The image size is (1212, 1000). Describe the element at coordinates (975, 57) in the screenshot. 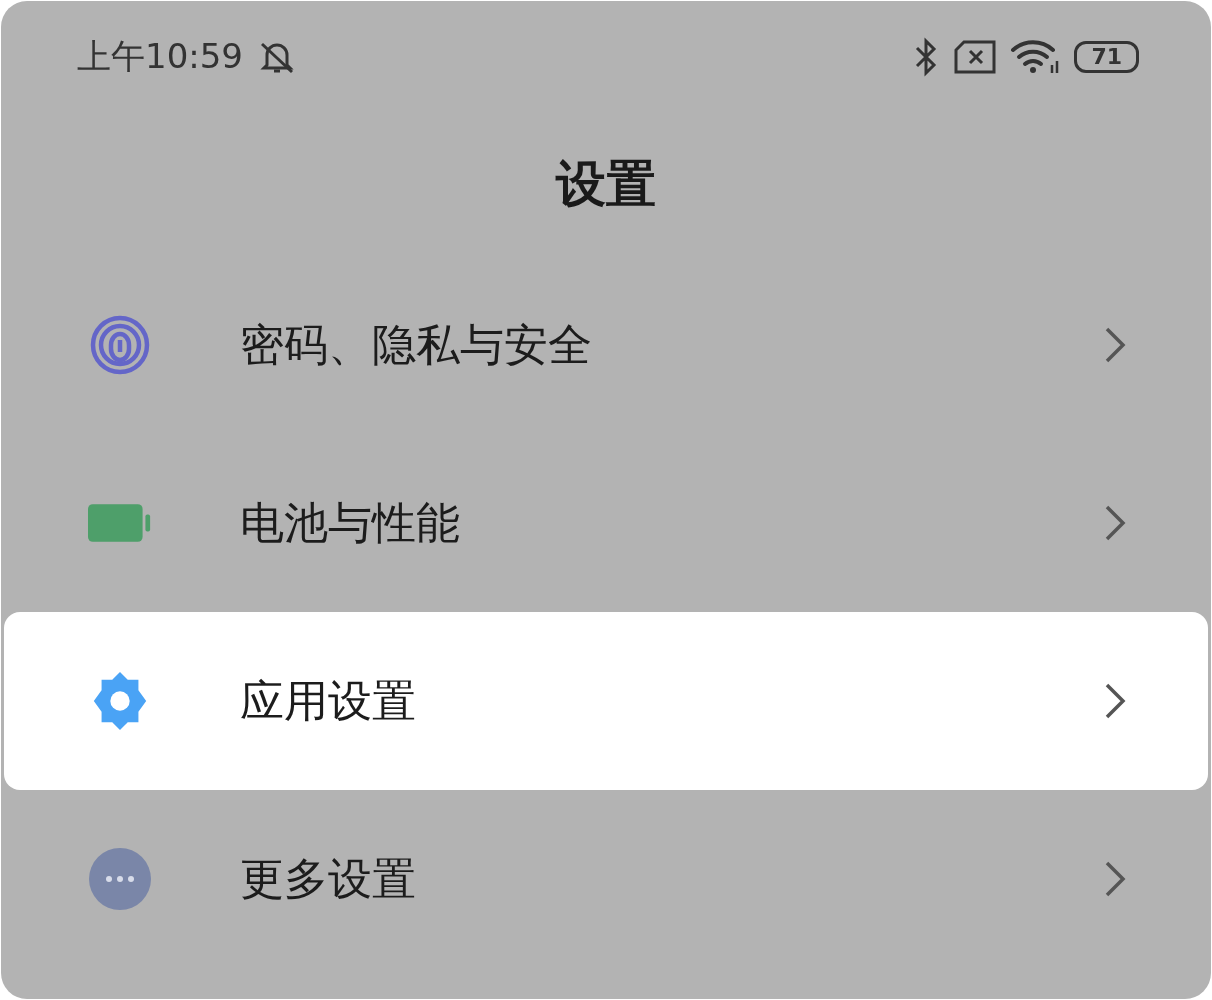

I see `sim-icon` at that location.